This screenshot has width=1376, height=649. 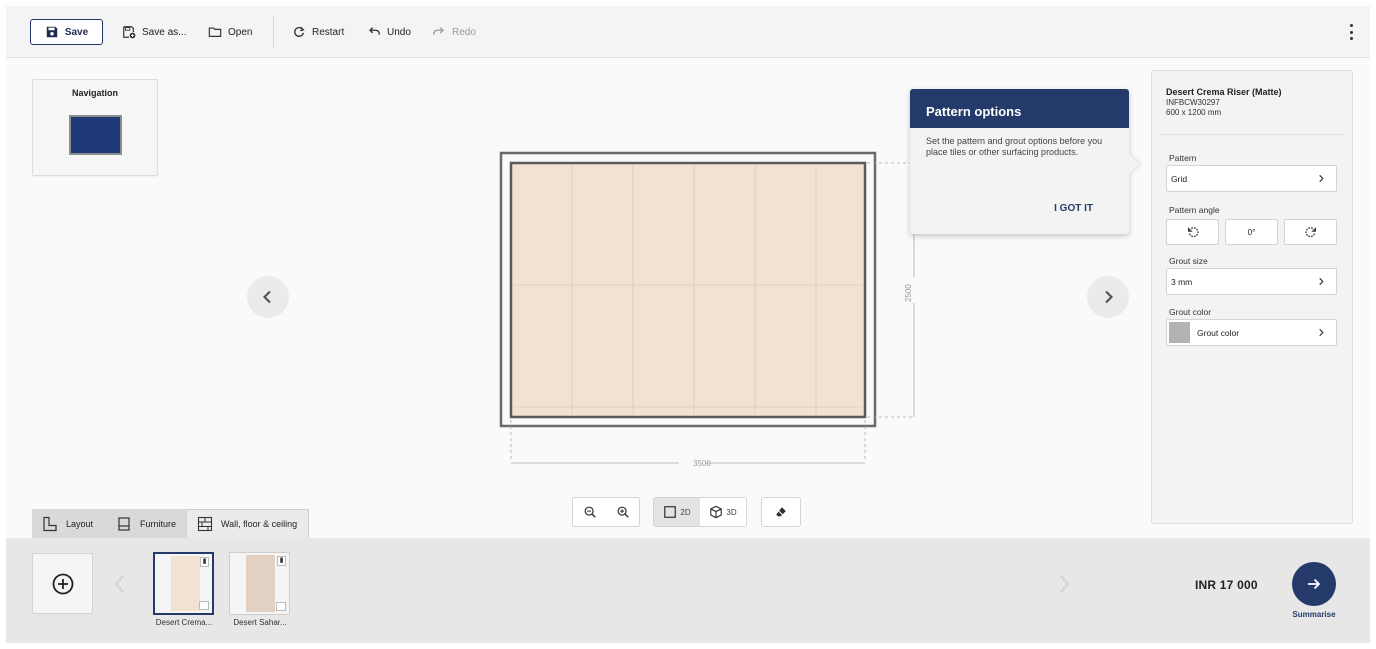 What do you see at coordinates (1251, 281) in the screenshot?
I see `grout-size-select: 3 mm` at bounding box center [1251, 281].